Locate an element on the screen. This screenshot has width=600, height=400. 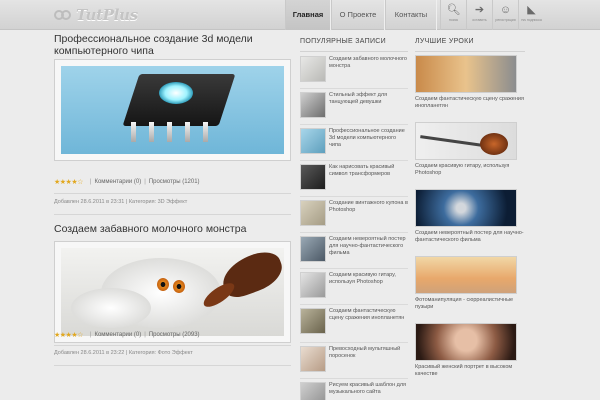
register-button: ☺ регистрация is located at coordinates (505, 15).